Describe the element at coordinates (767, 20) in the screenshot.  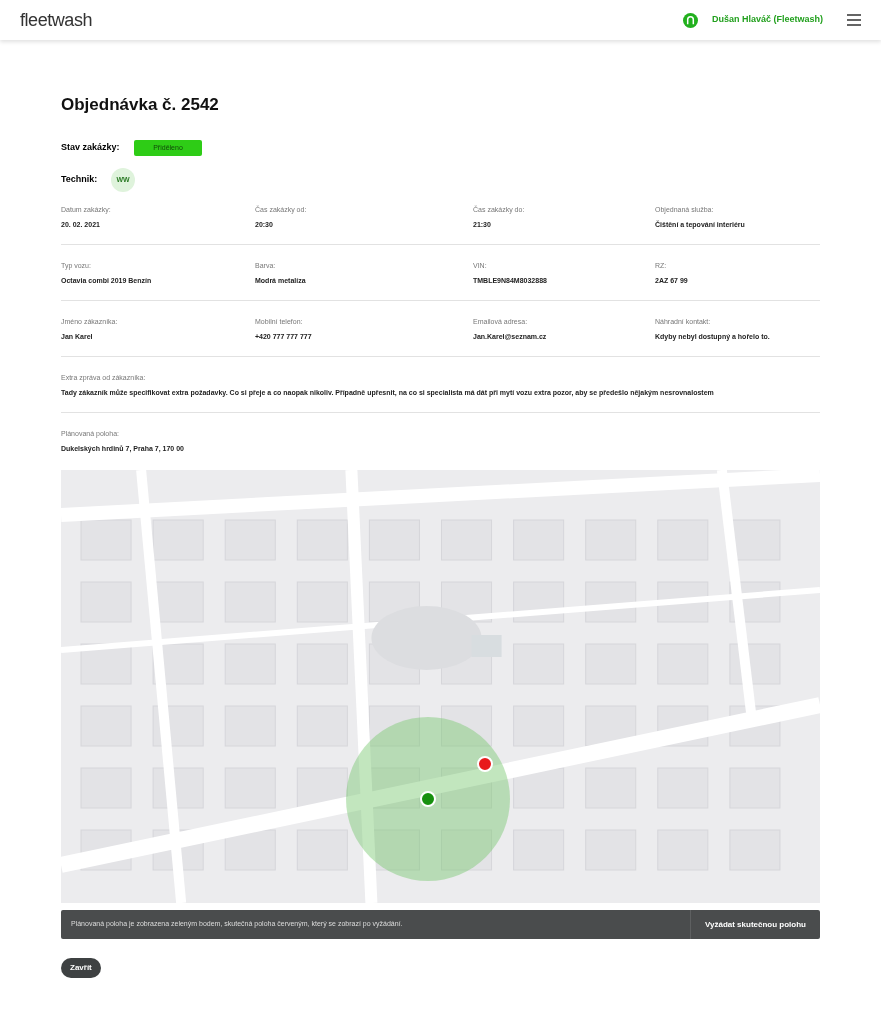
I see `user-name: Dušan Hlaváč (Fleetwash)` at that location.